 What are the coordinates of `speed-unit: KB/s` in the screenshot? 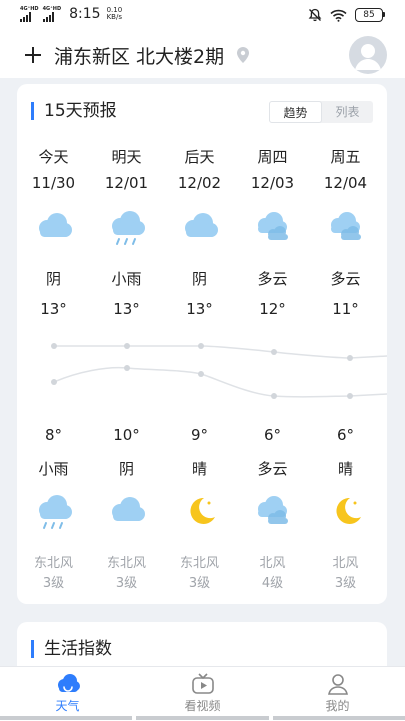 It's located at (114, 17).